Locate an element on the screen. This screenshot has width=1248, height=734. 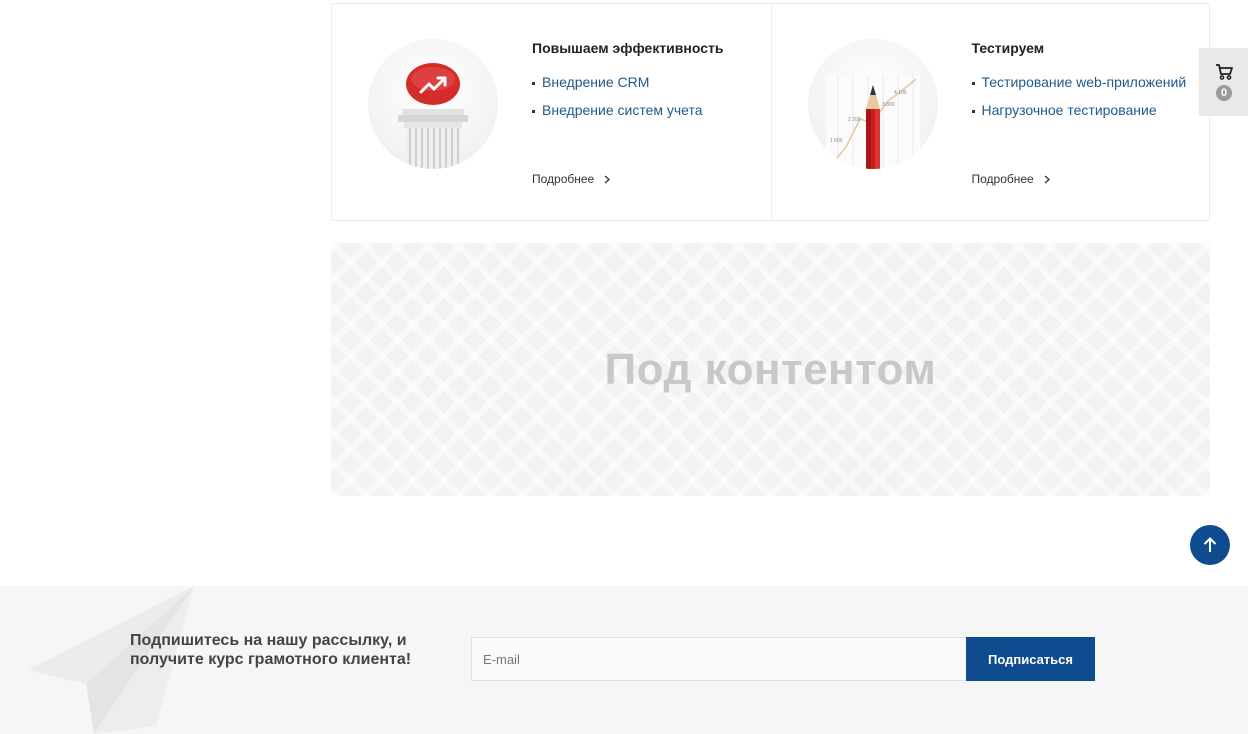
chart-label: 1 600 is located at coordinates (836, 141).